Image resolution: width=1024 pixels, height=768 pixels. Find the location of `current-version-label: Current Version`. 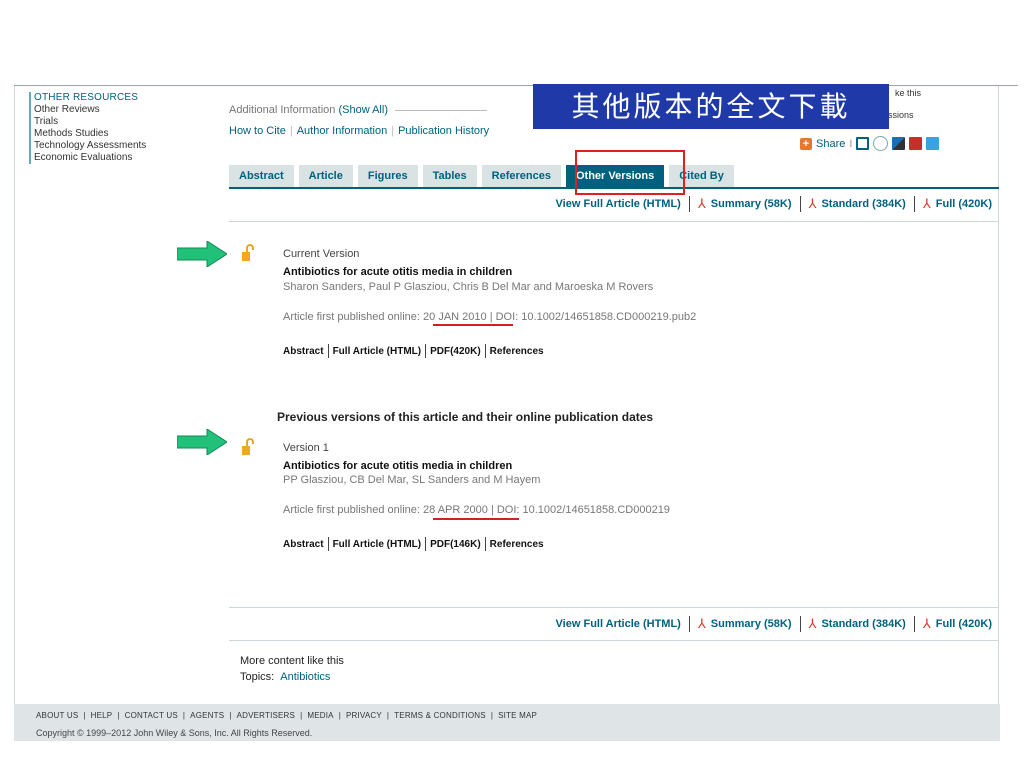

current-version-label: Current Version is located at coordinates (321, 254).